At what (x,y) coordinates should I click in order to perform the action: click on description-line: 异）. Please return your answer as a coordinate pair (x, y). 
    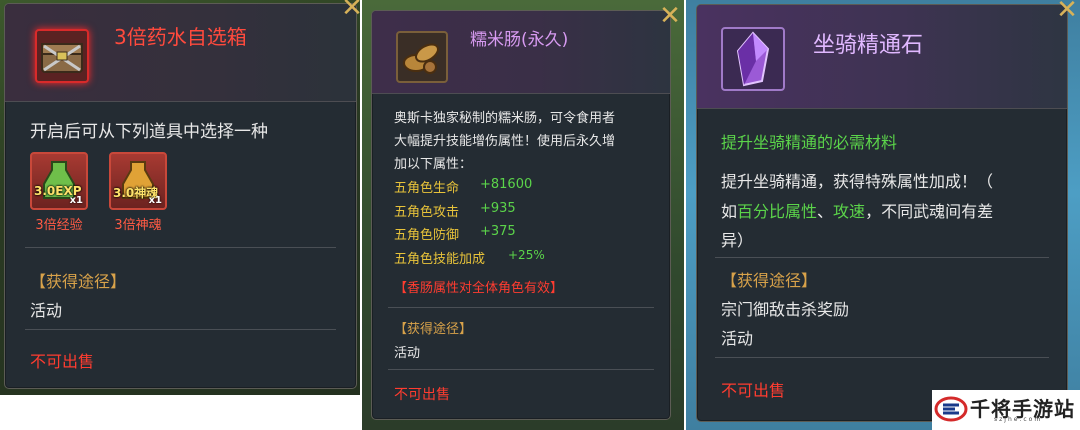
    Looking at the image, I should click on (737, 240).